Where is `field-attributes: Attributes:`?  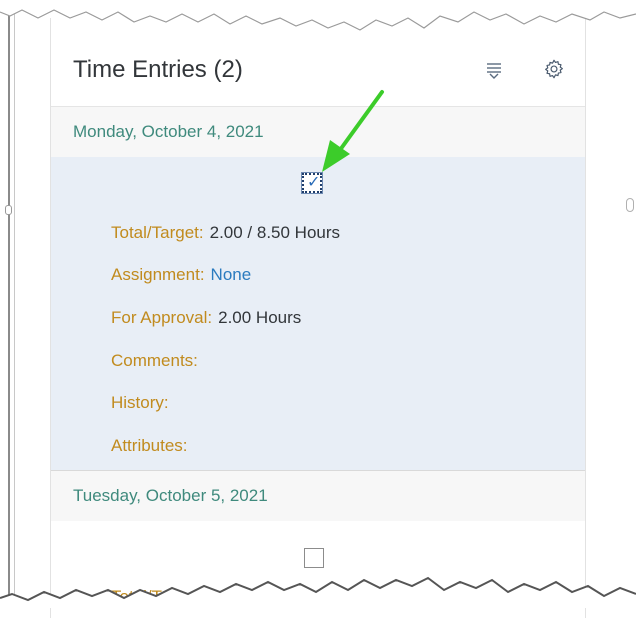 field-attributes: Attributes: is located at coordinates (149, 446).